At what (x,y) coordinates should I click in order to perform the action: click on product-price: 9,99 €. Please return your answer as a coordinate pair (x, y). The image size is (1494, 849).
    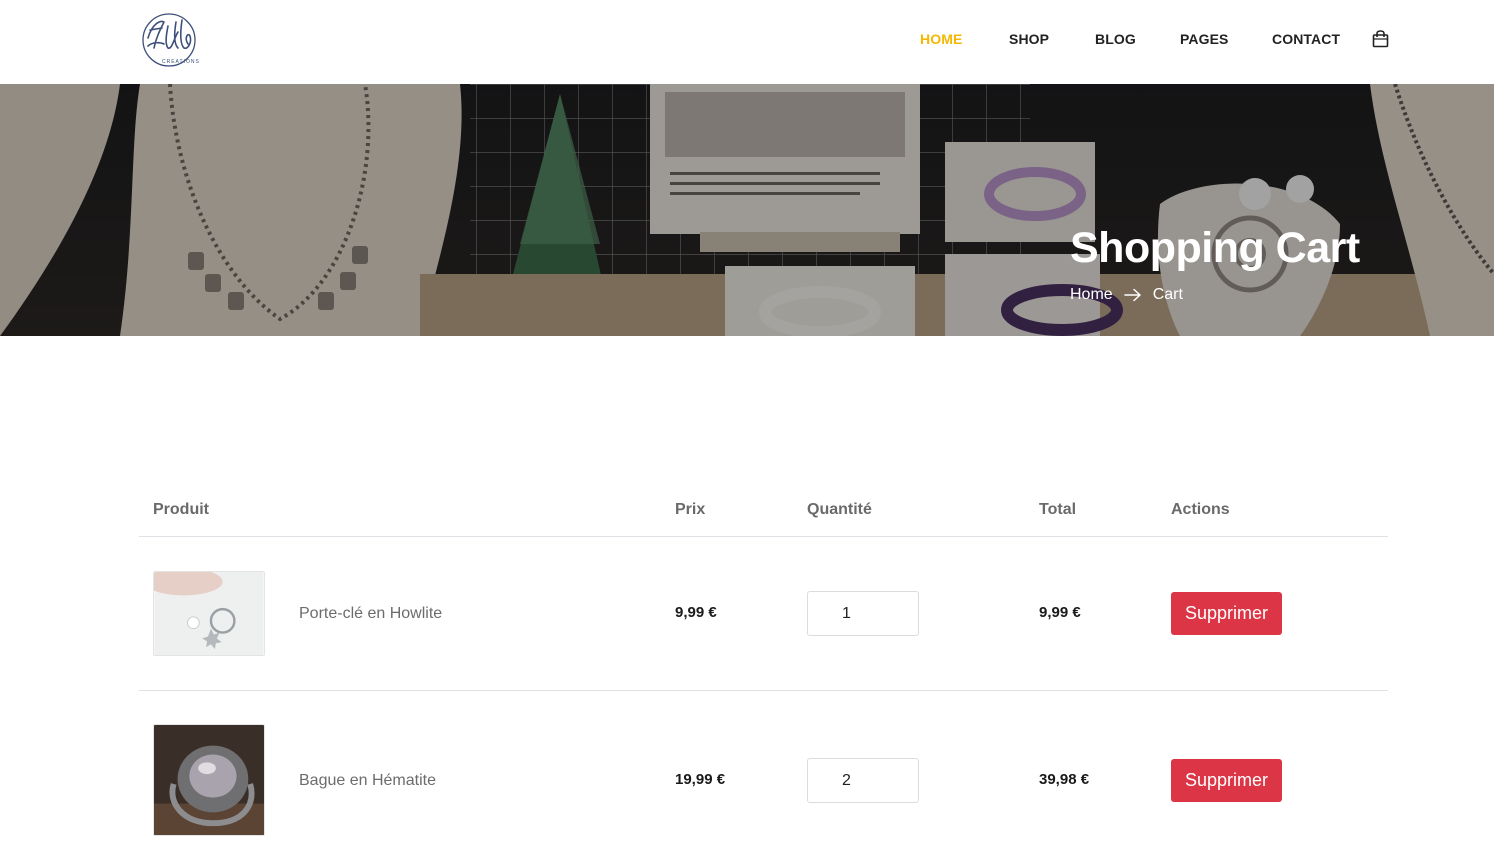
    Looking at the image, I should click on (696, 612).